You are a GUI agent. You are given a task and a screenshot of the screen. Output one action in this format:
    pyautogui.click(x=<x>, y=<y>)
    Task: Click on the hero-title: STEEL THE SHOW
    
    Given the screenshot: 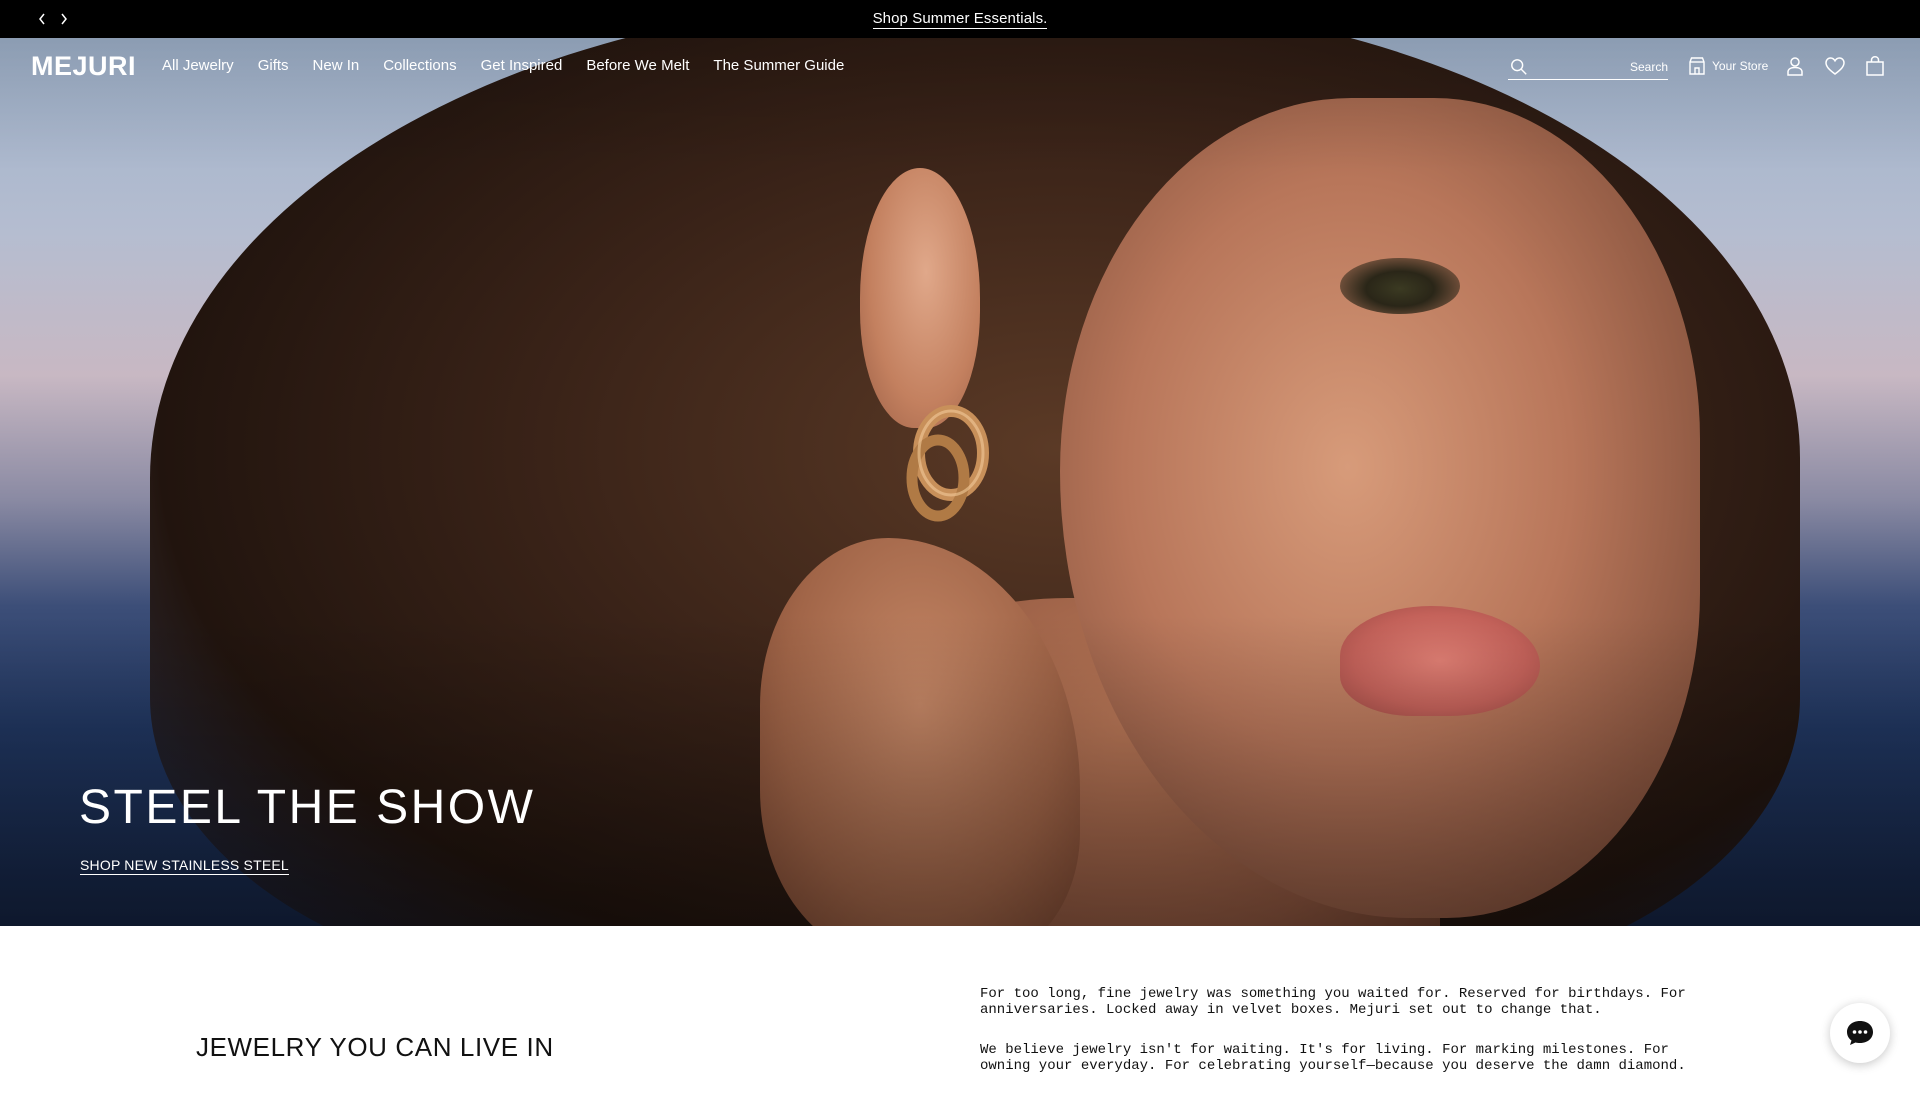 What is the action you would take?
    pyautogui.click(x=307, y=807)
    